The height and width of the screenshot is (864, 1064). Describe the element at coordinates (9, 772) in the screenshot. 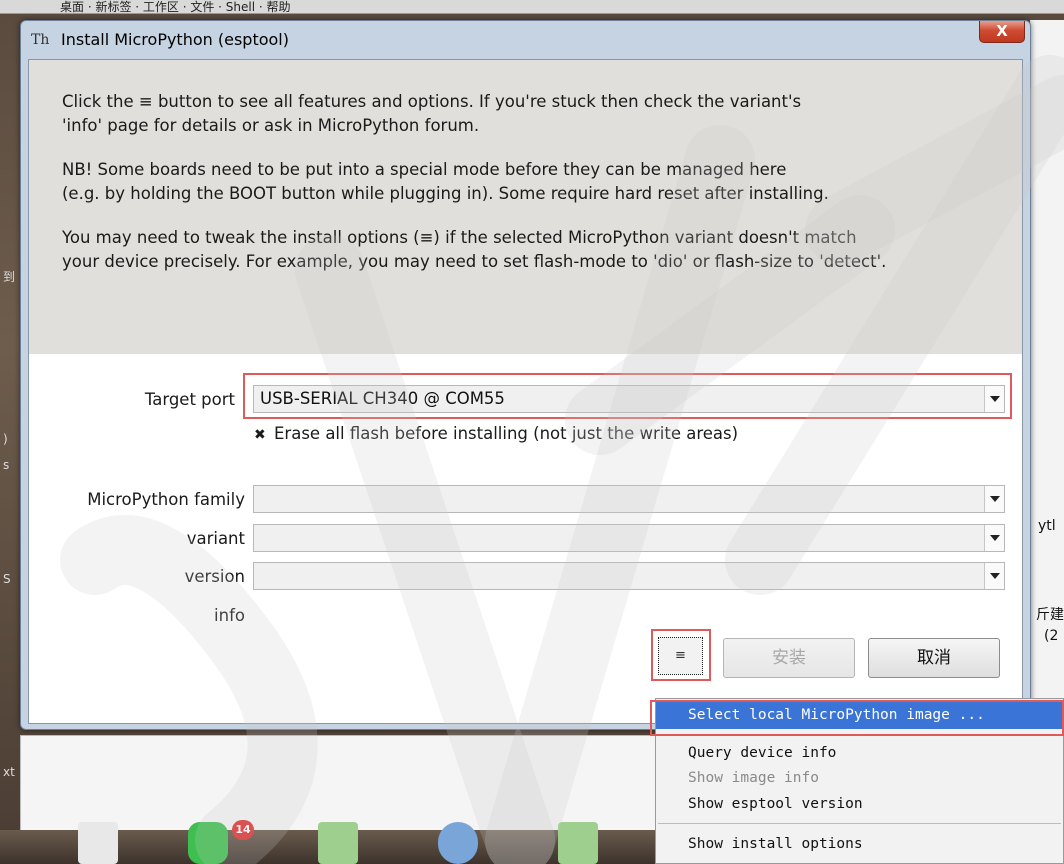

I see `background-text: xt` at that location.